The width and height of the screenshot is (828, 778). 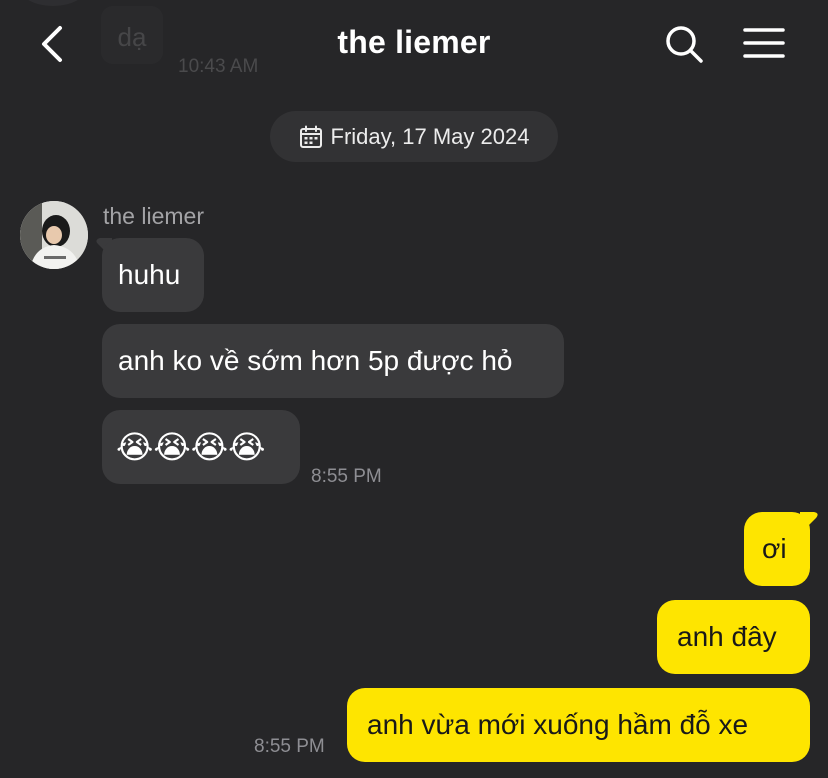 I want to click on search-button, so click(x=684, y=44).